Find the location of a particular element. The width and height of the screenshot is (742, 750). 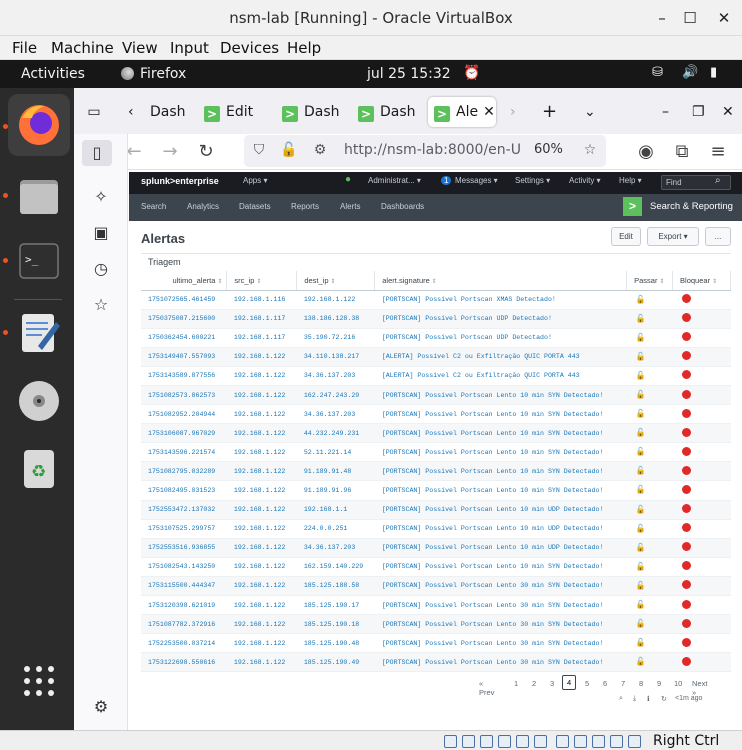

page-10: 10 is located at coordinates (678, 683).